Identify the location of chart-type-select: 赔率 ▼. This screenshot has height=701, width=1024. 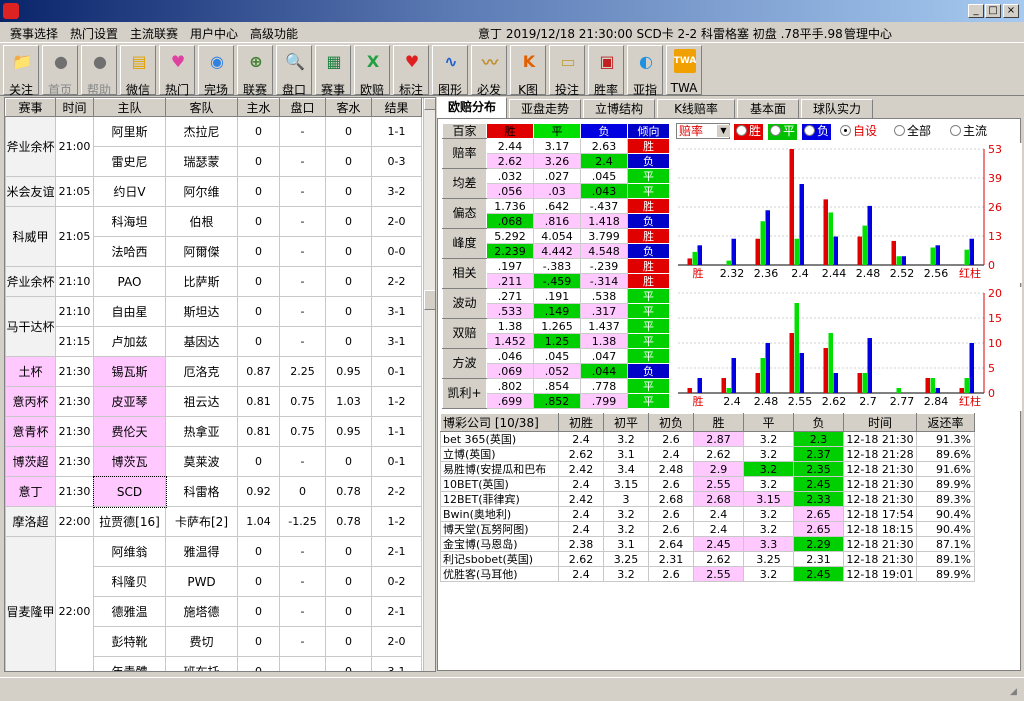
(703, 131).